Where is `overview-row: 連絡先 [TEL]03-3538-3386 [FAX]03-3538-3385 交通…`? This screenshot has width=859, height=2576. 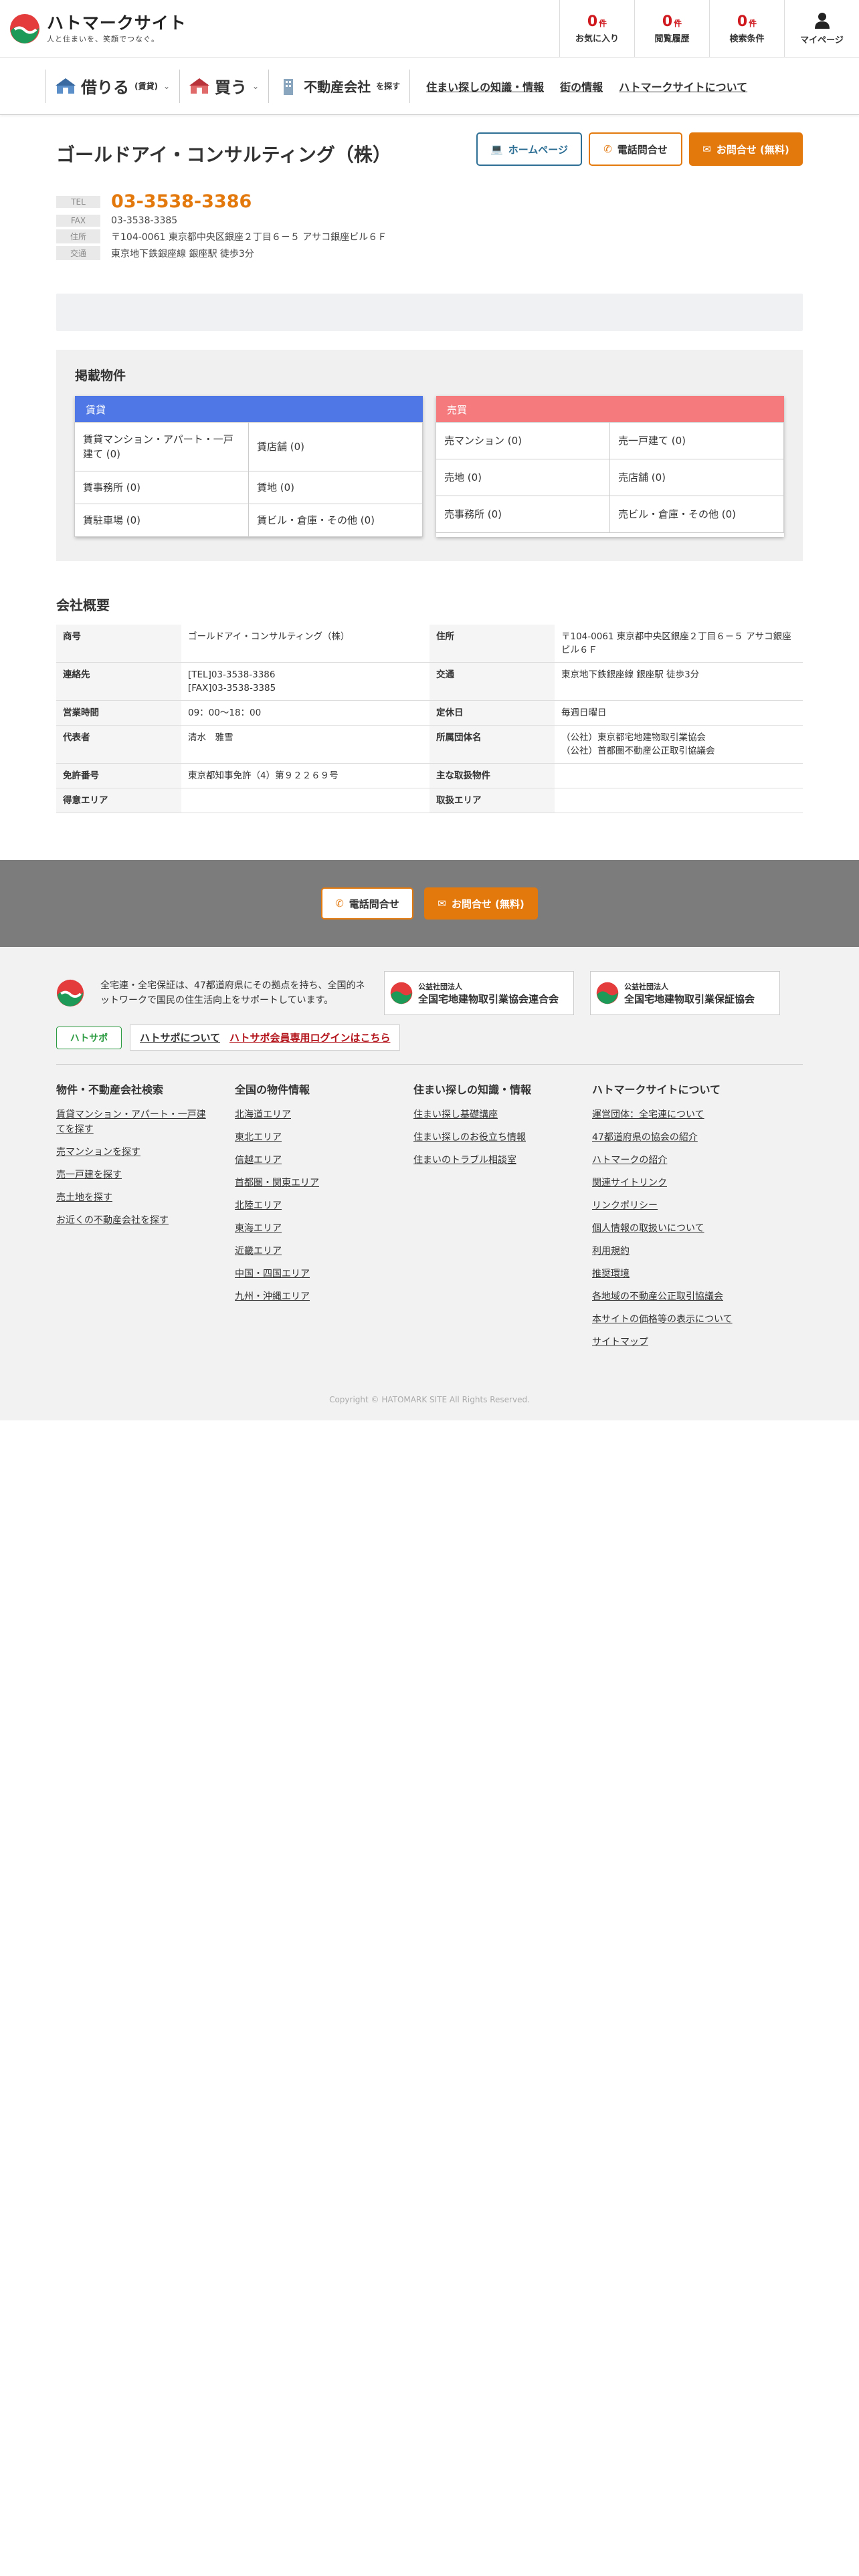
overview-row: 連絡先 [TEL]03-3538-3386 [FAX]03-3538-3385 交通… is located at coordinates (429, 682).